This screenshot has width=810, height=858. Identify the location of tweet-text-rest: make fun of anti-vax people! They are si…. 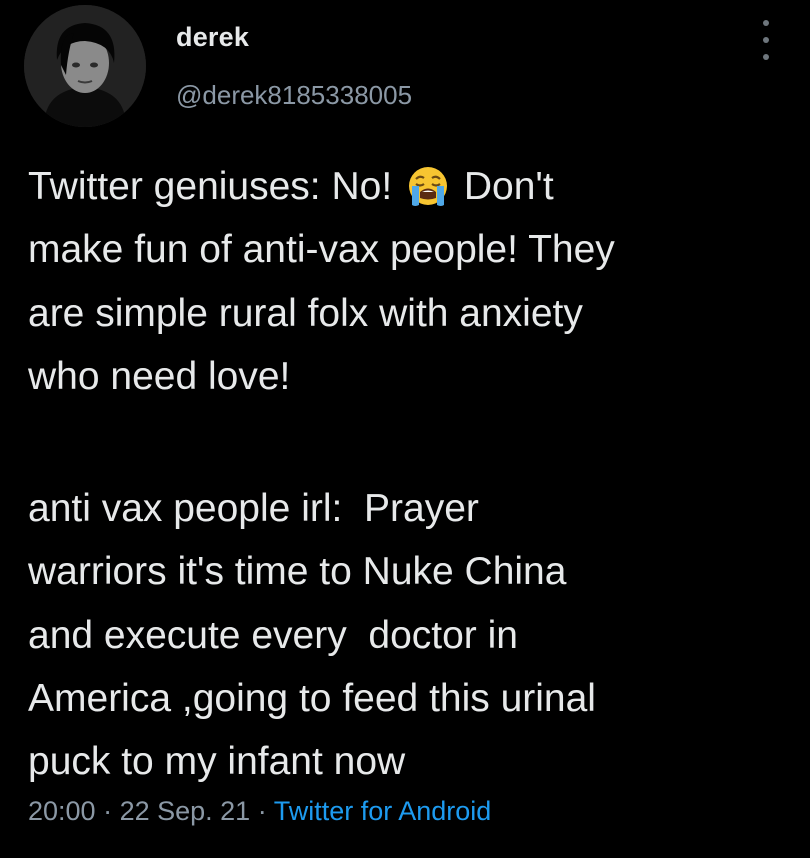
(321, 313).